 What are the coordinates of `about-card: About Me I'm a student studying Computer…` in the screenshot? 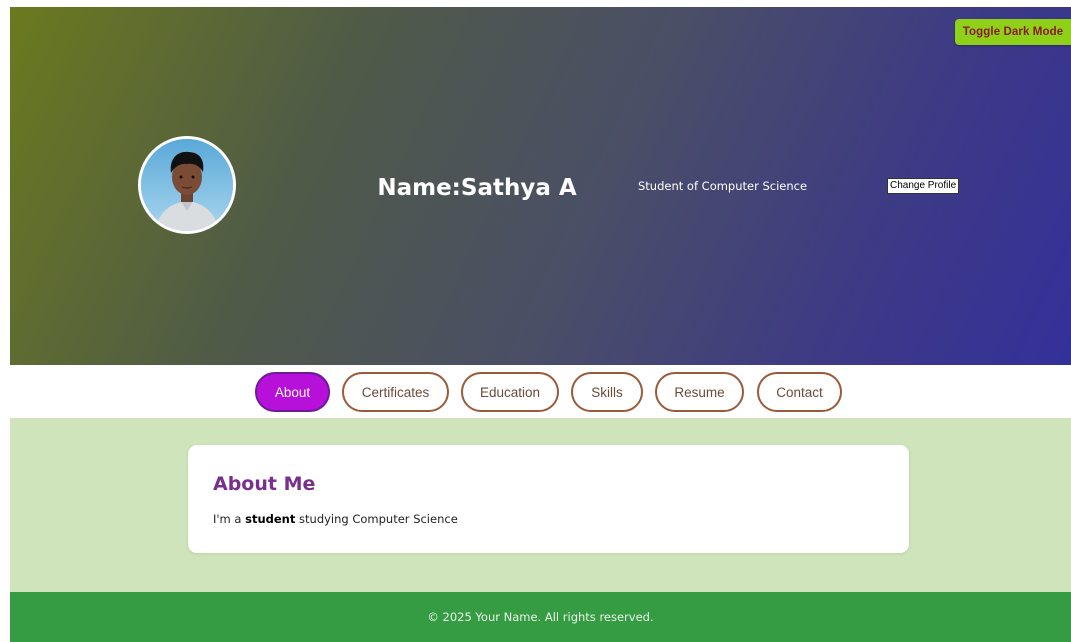 It's located at (548, 499).